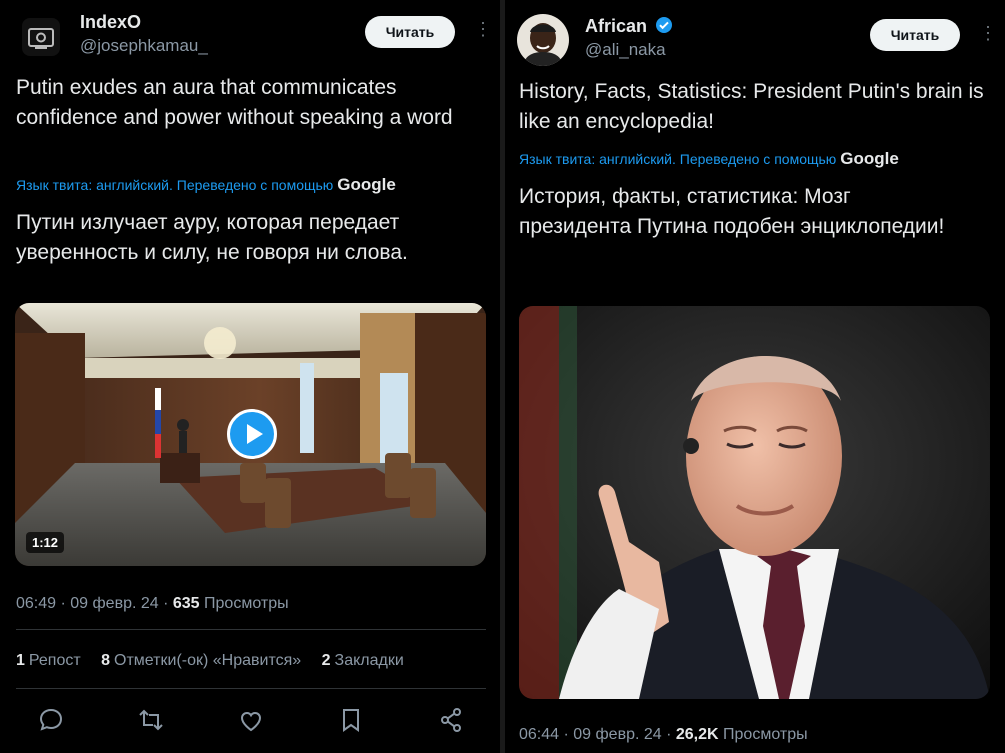 This screenshot has height=753, width=1005. What do you see at coordinates (625, 50) in the screenshot?
I see `user-handle: @ali_naka` at bounding box center [625, 50].